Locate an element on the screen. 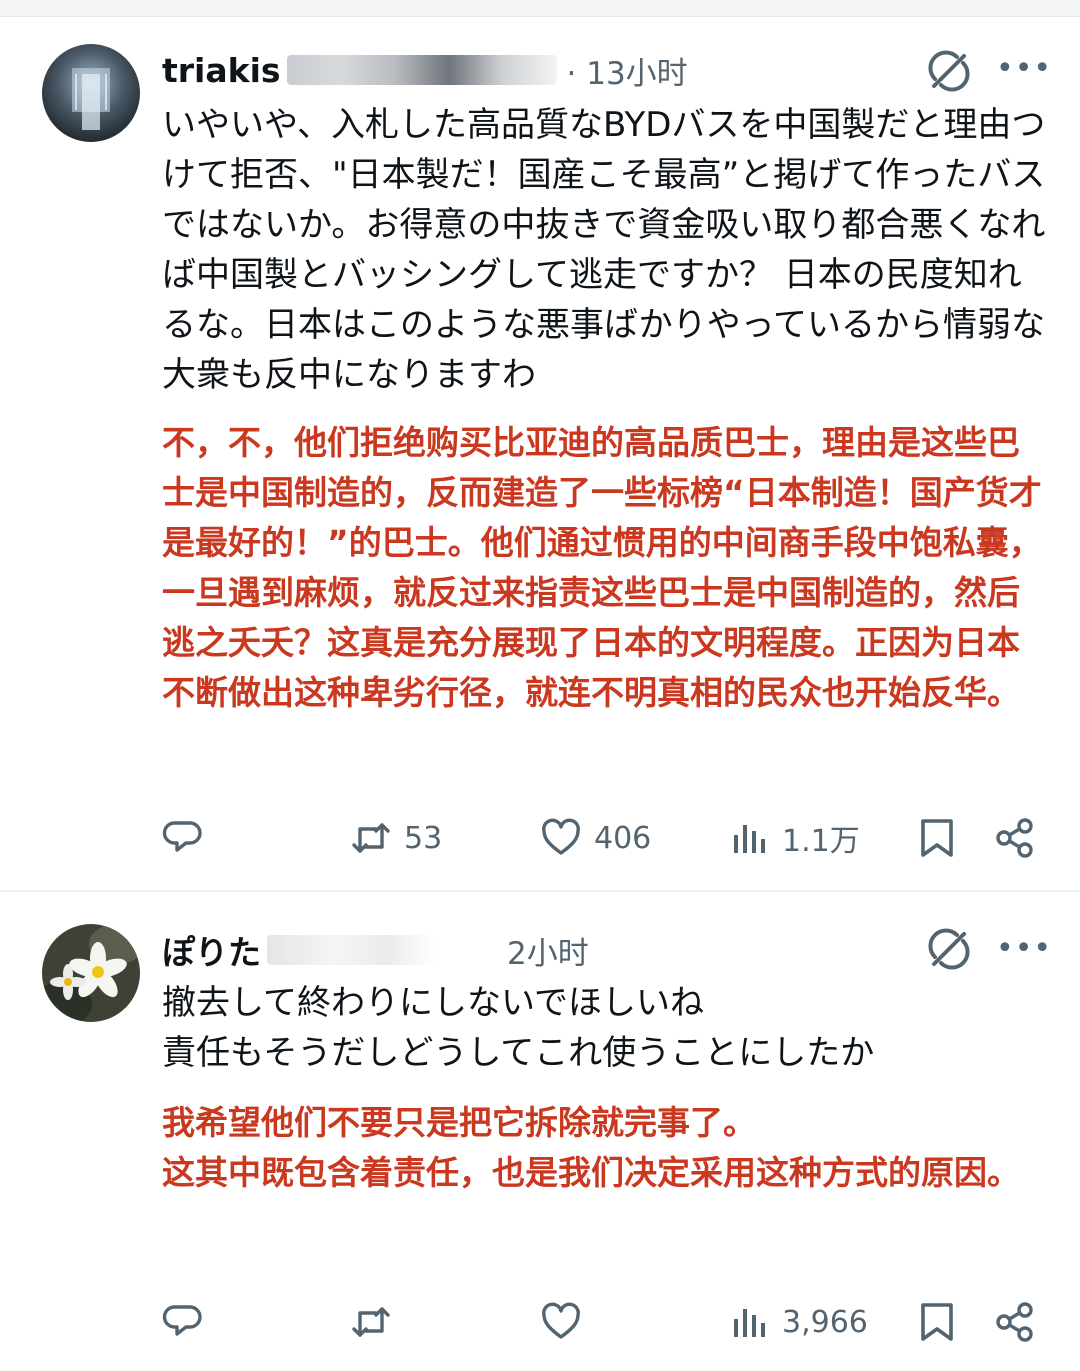 Image resolution: width=1080 pixels, height=1371 pixels. author-name: triakis is located at coordinates (221, 70).